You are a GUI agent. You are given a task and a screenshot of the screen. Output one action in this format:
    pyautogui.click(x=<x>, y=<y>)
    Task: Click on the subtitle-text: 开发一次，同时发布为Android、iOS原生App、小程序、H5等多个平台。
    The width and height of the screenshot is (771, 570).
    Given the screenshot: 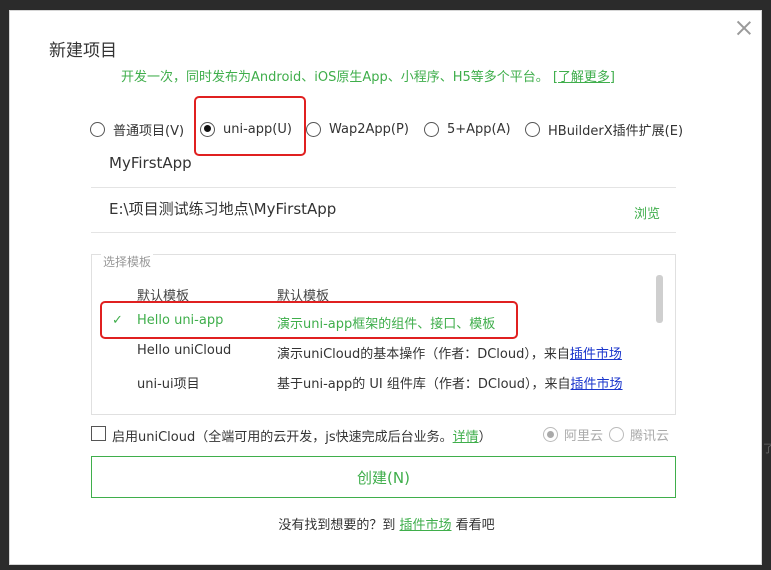 What is the action you would take?
    pyautogui.click(x=335, y=77)
    